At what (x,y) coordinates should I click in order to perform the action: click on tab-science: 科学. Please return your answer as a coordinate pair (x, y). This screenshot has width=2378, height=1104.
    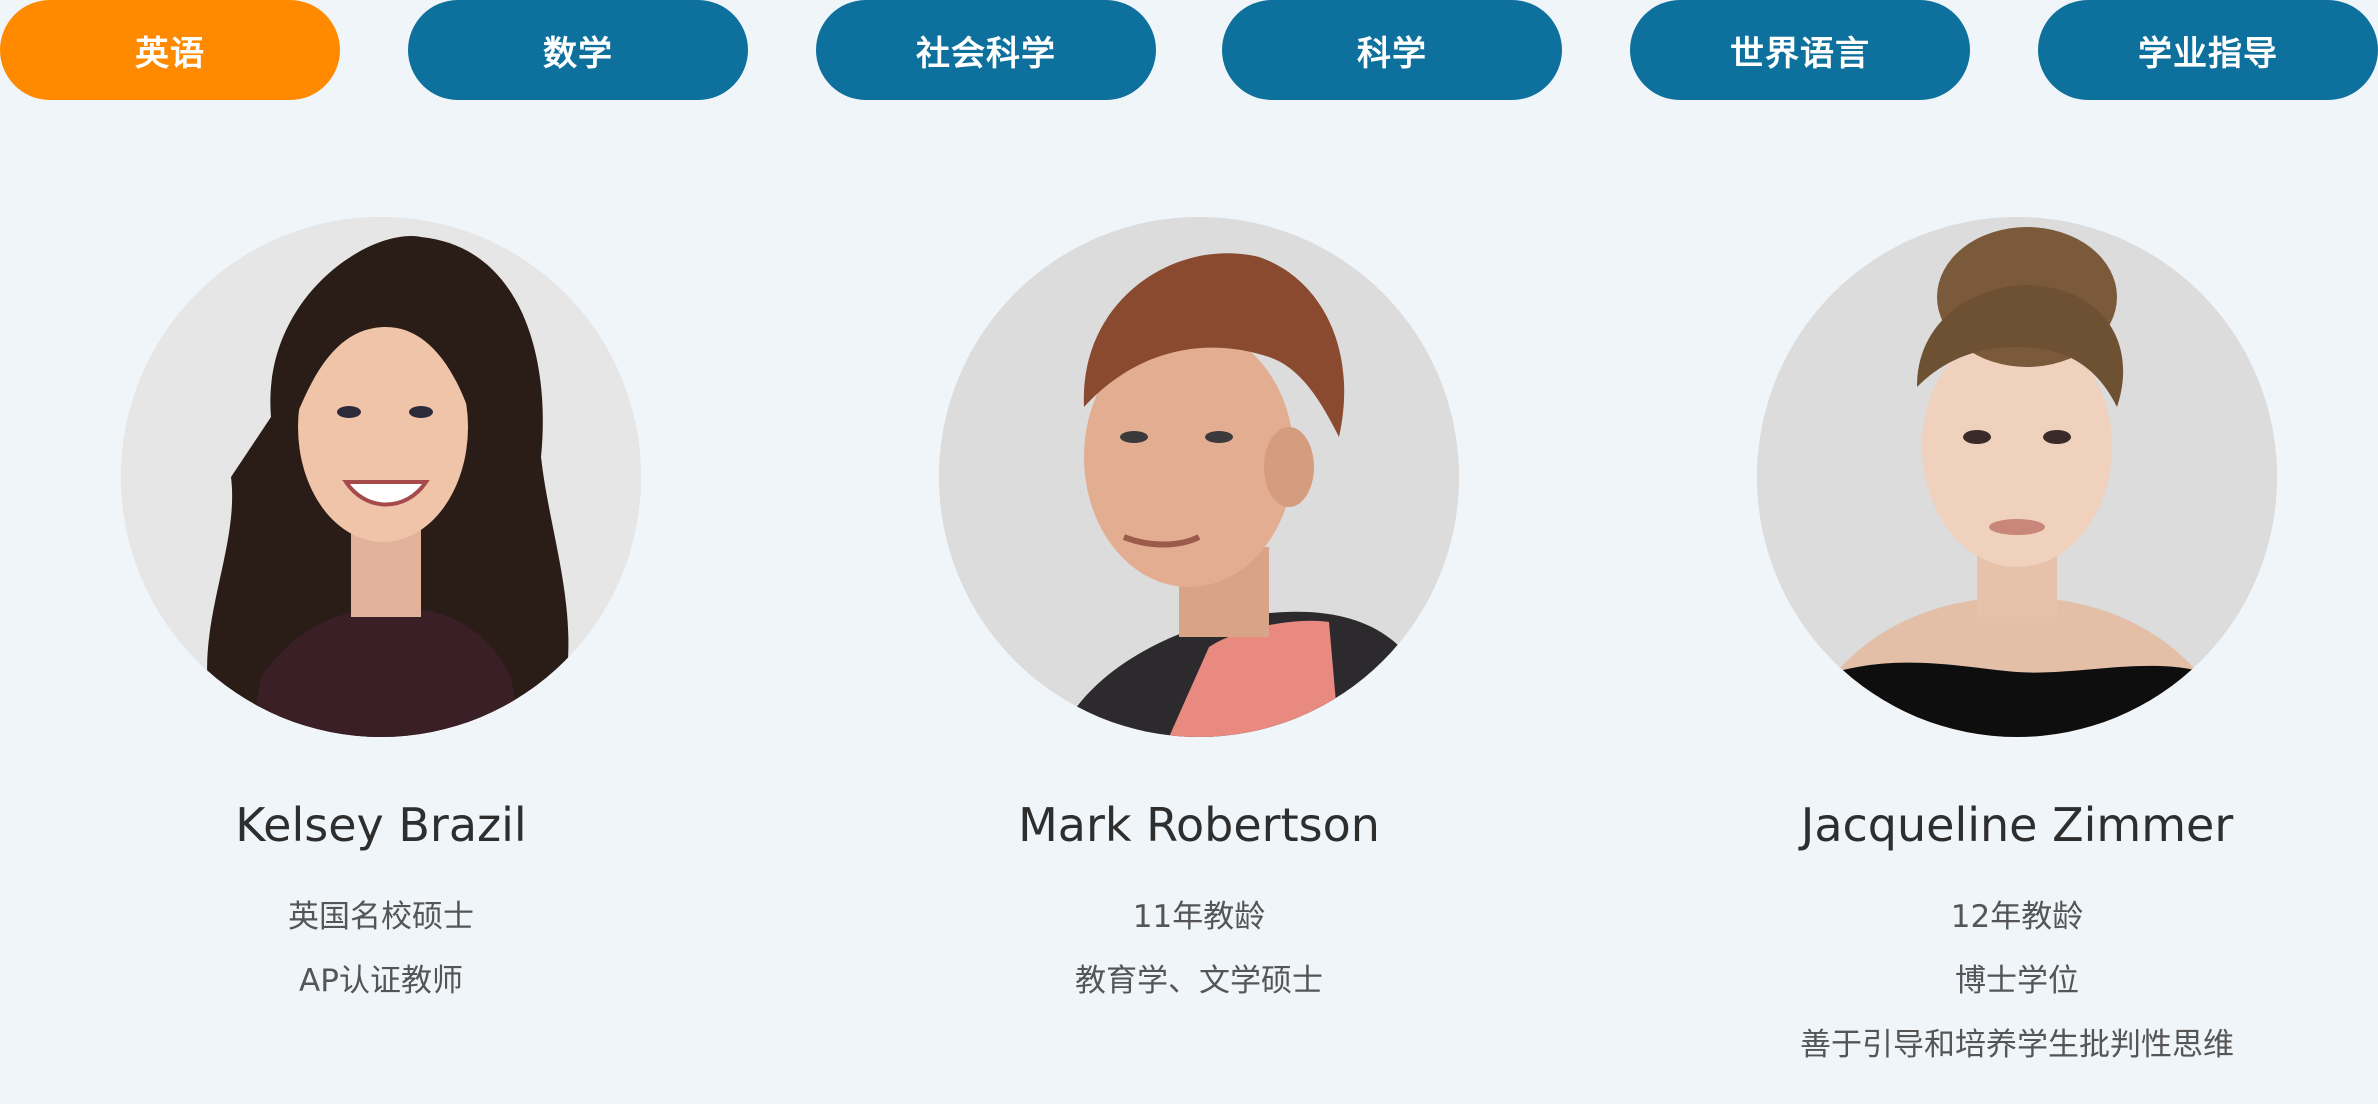
    Looking at the image, I should click on (1392, 50).